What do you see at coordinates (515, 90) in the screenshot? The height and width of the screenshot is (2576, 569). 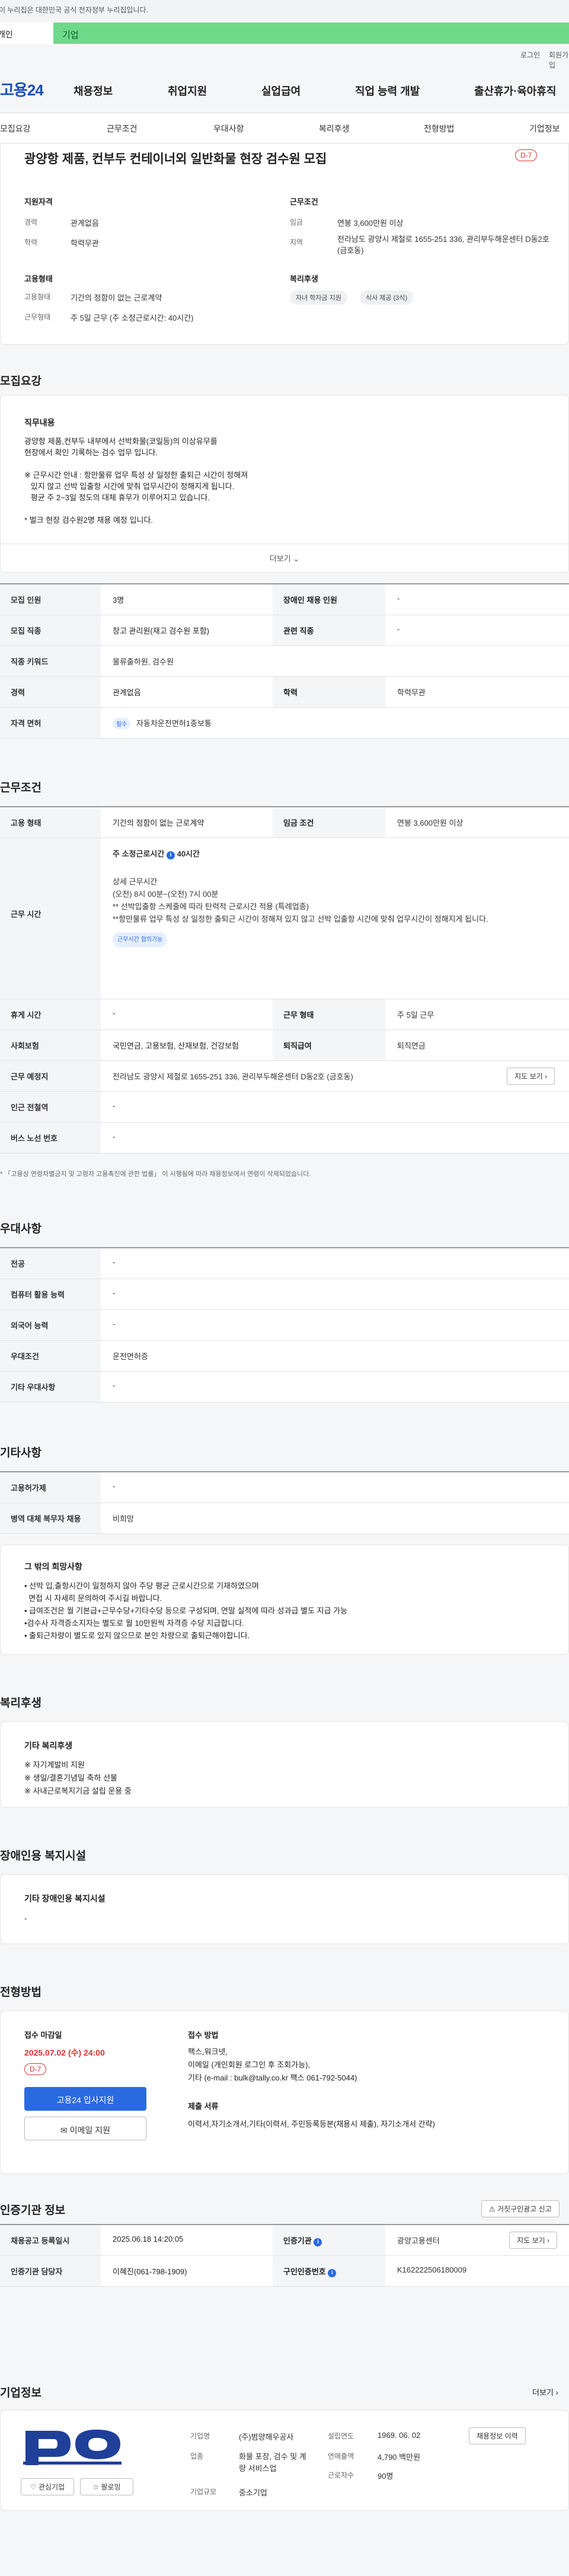 I see `nav-leave: 출산휴가·육아휴직` at bounding box center [515, 90].